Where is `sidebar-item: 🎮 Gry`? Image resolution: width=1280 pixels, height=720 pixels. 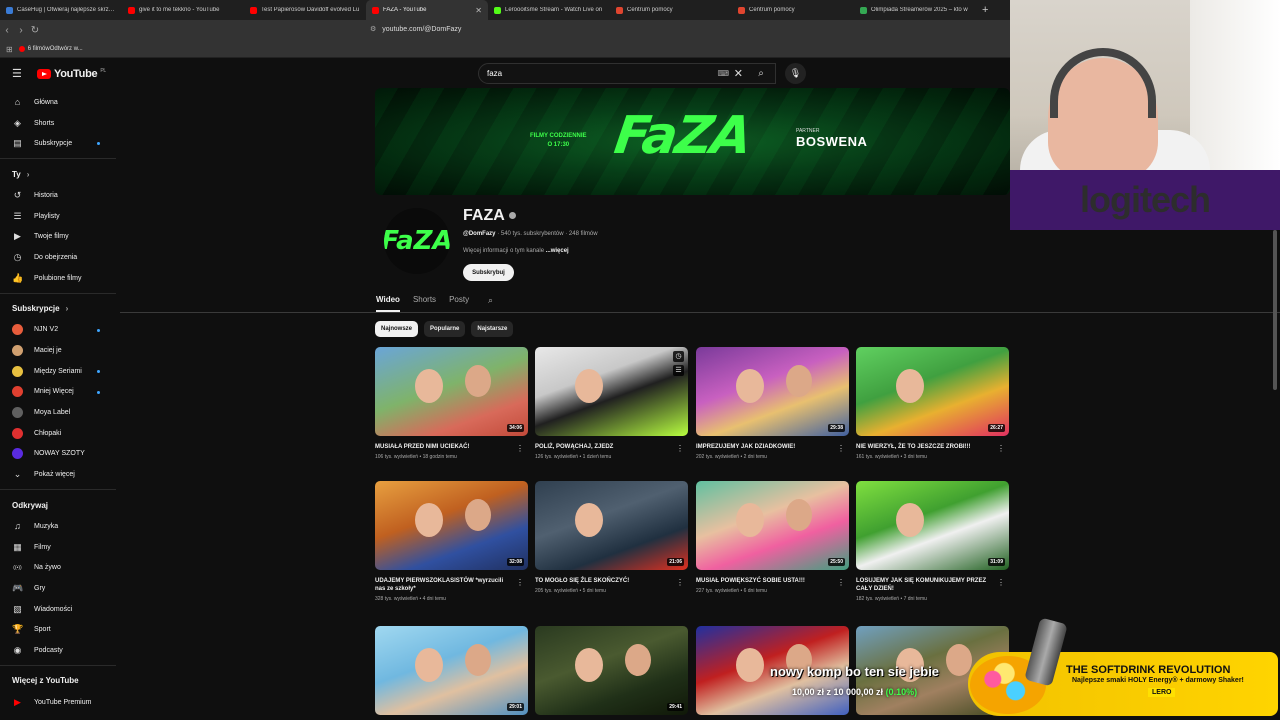 sidebar-item: 🎮 Gry is located at coordinates (59, 588).